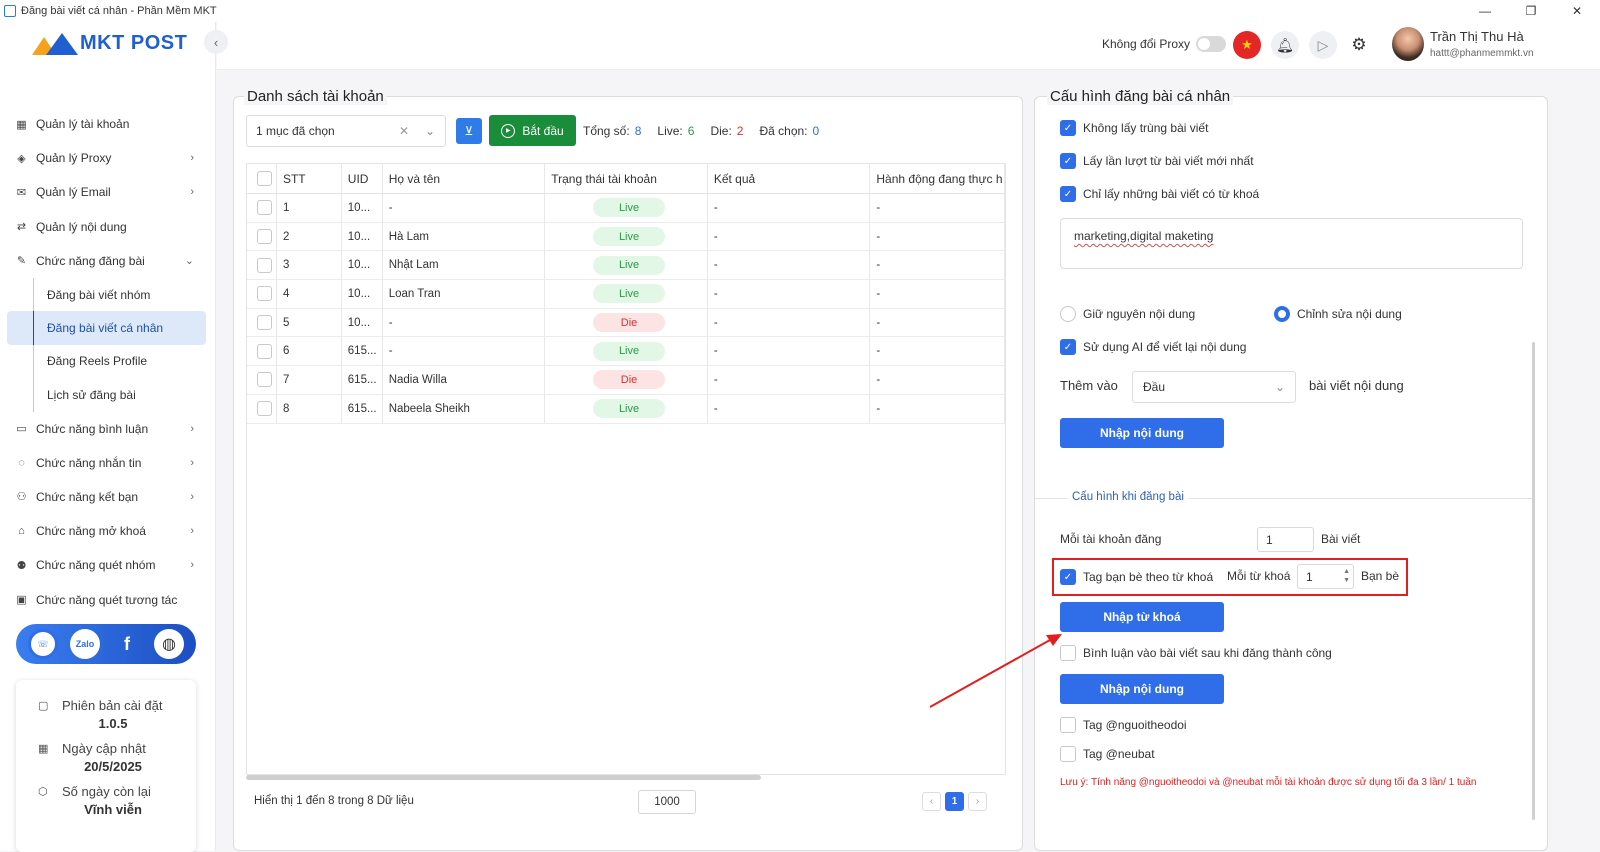 This screenshot has height=852, width=1600. What do you see at coordinates (309, 178) in the screenshot?
I see `col-stt: STT` at bounding box center [309, 178].